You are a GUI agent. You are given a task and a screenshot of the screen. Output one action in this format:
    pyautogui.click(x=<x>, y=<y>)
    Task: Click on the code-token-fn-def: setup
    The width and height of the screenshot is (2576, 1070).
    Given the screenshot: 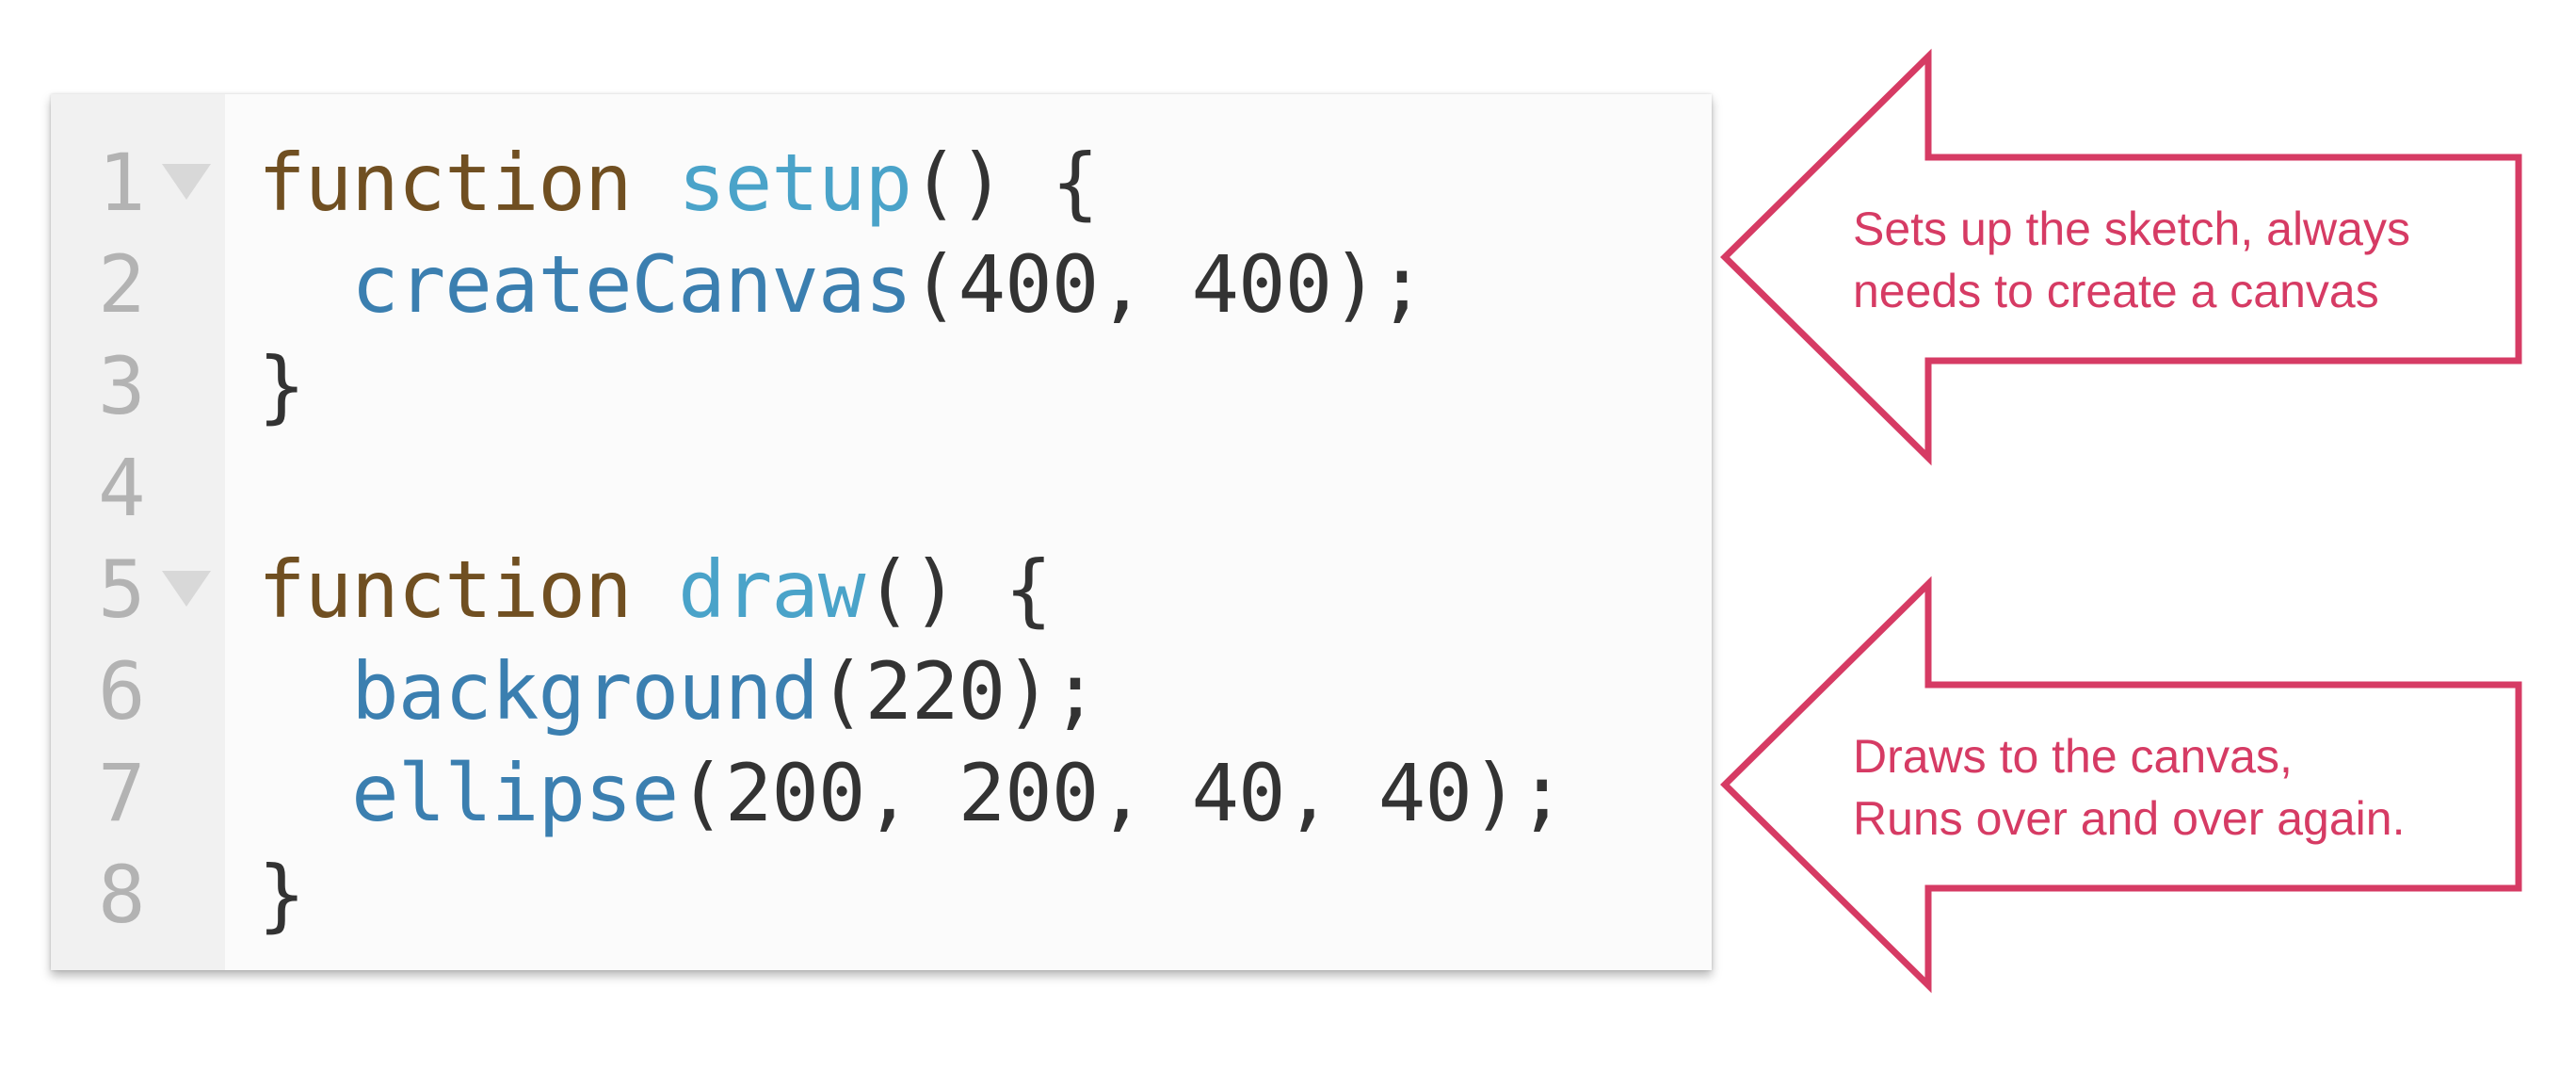 What is the action you would take?
    pyautogui.click(x=795, y=183)
    